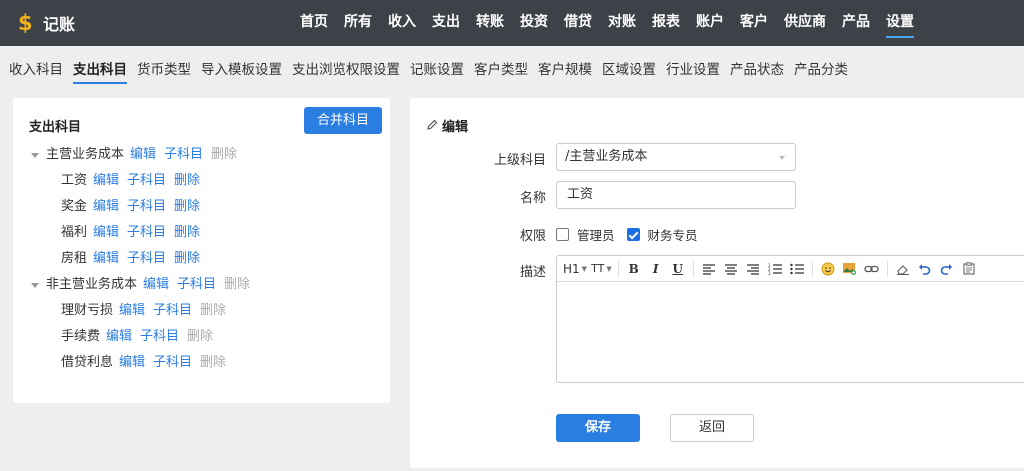 The width and height of the screenshot is (1024, 471). I want to click on subnav-tab: 行业设置, so click(693, 66).